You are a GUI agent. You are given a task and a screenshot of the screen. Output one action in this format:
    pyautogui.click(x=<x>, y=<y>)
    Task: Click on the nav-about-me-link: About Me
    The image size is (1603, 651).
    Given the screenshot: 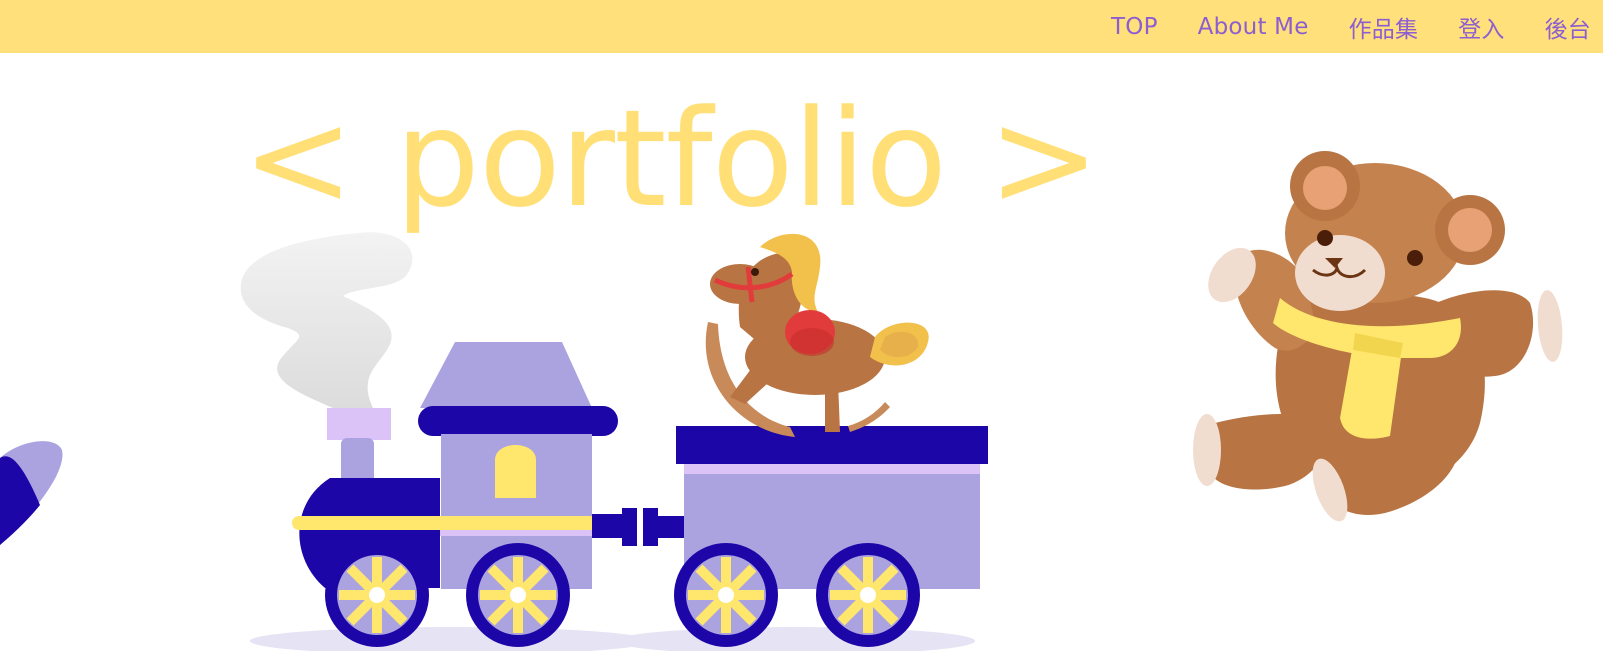 What is the action you would take?
    pyautogui.click(x=1253, y=27)
    